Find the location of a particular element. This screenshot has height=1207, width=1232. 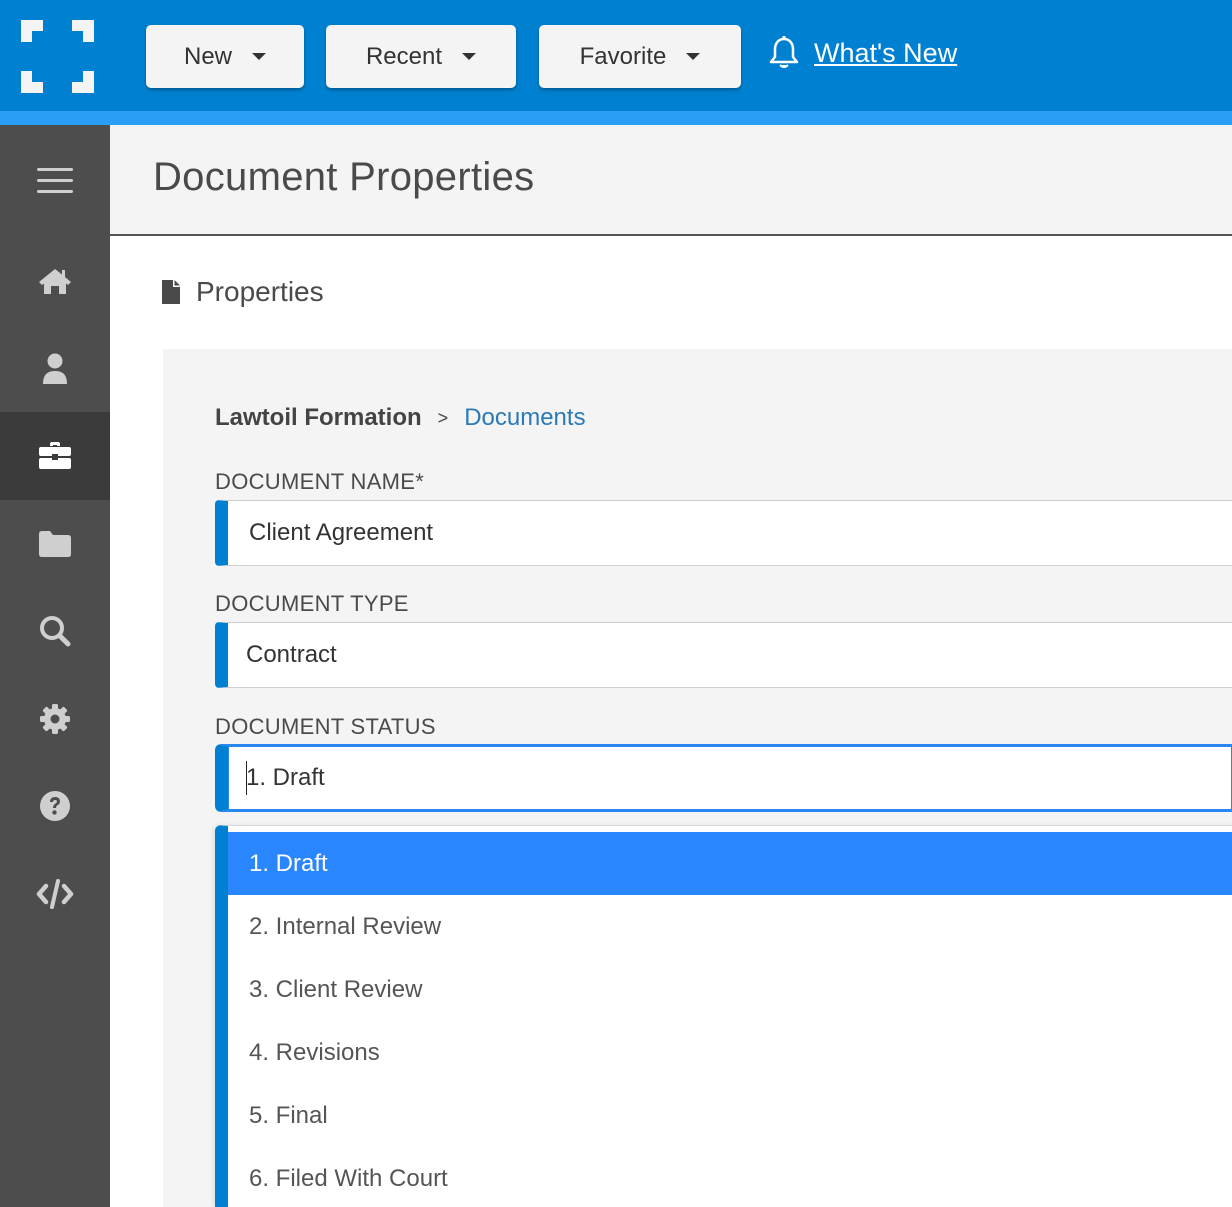

sidebar-item-settings is located at coordinates (55, 719).